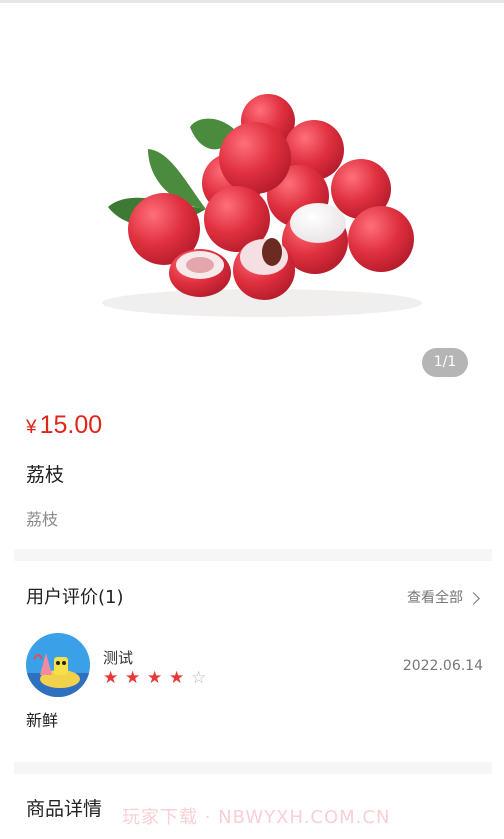  I want to click on star-empty-icon: ☆, so click(199, 678).